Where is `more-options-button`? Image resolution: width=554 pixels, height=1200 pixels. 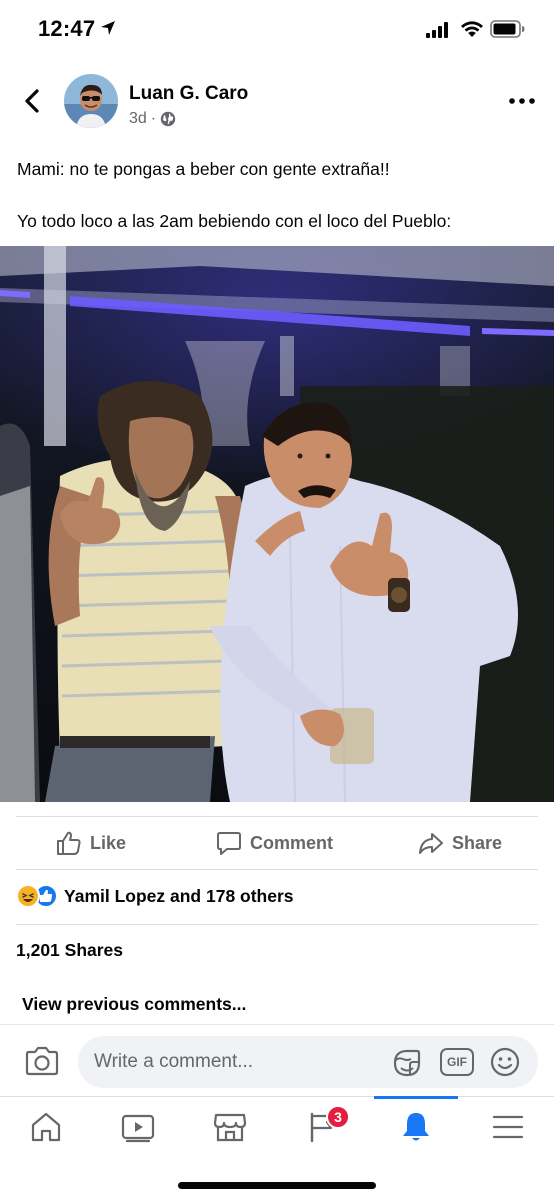 more-options-button is located at coordinates (523, 101).